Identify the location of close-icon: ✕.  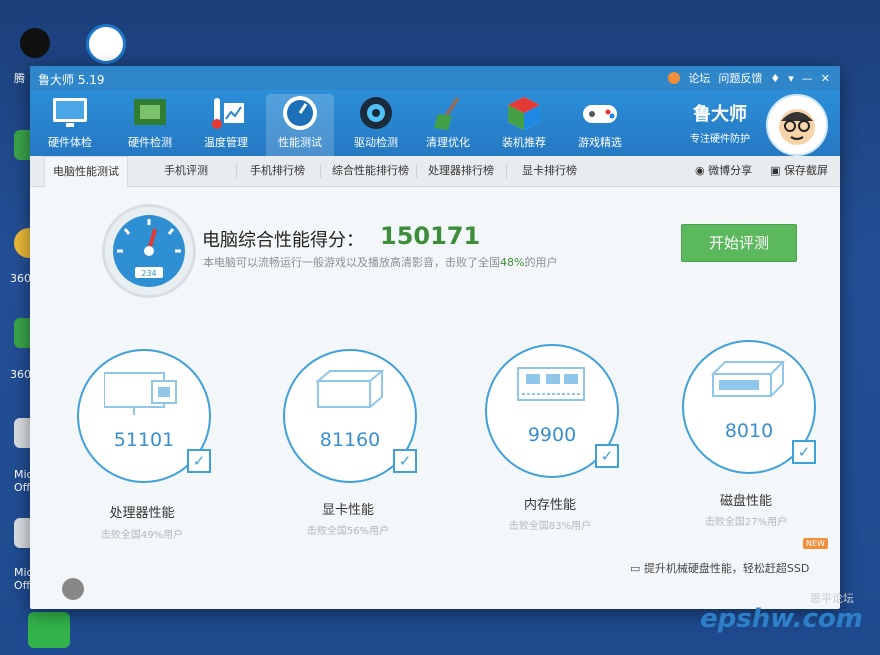
(825, 78).